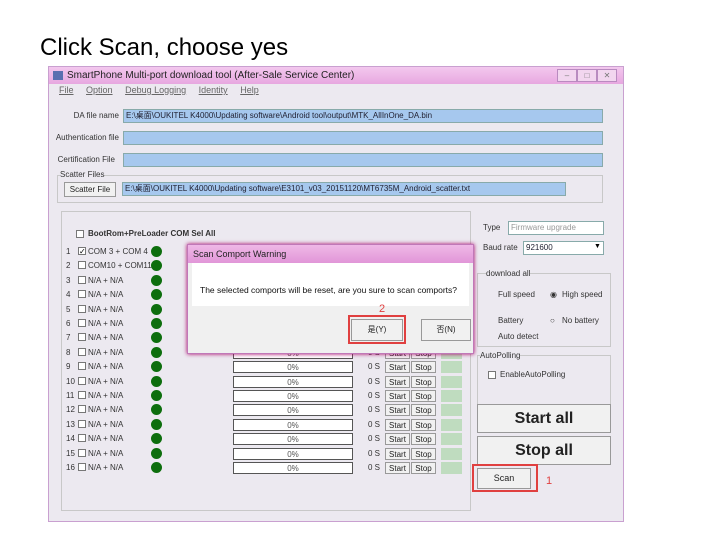  Describe the element at coordinates (446, 330) in the screenshot. I see `no-button: 否(N)` at that location.